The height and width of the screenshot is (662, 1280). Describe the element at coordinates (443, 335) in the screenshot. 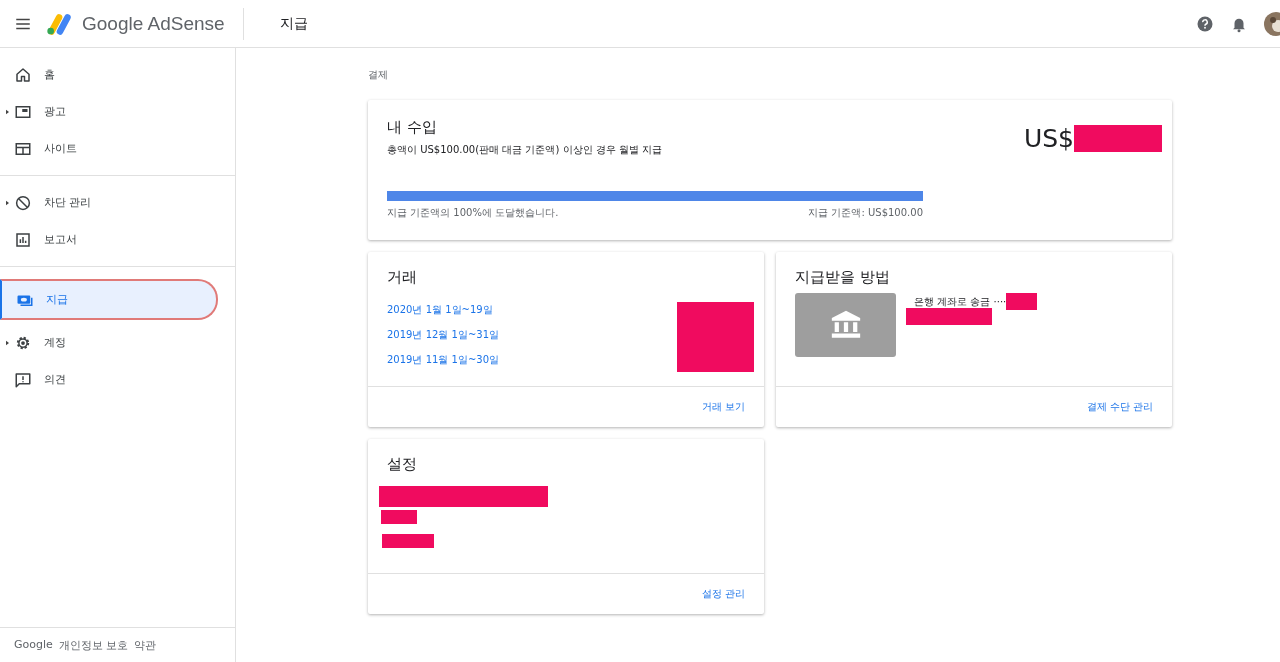

I see `period-link: 2019년 12월 1일~31일` at that location.